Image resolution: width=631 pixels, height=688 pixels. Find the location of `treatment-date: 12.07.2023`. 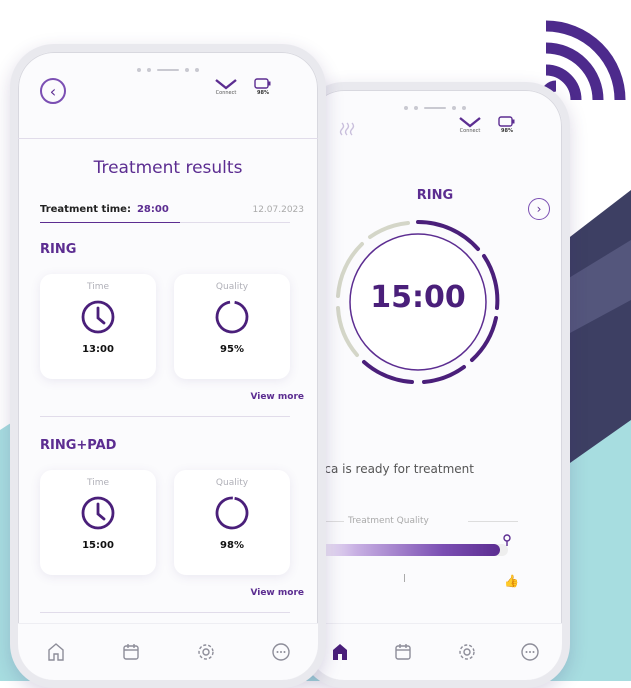

treatment-date: 12.07.2023 is located at coordinates (278, 210).